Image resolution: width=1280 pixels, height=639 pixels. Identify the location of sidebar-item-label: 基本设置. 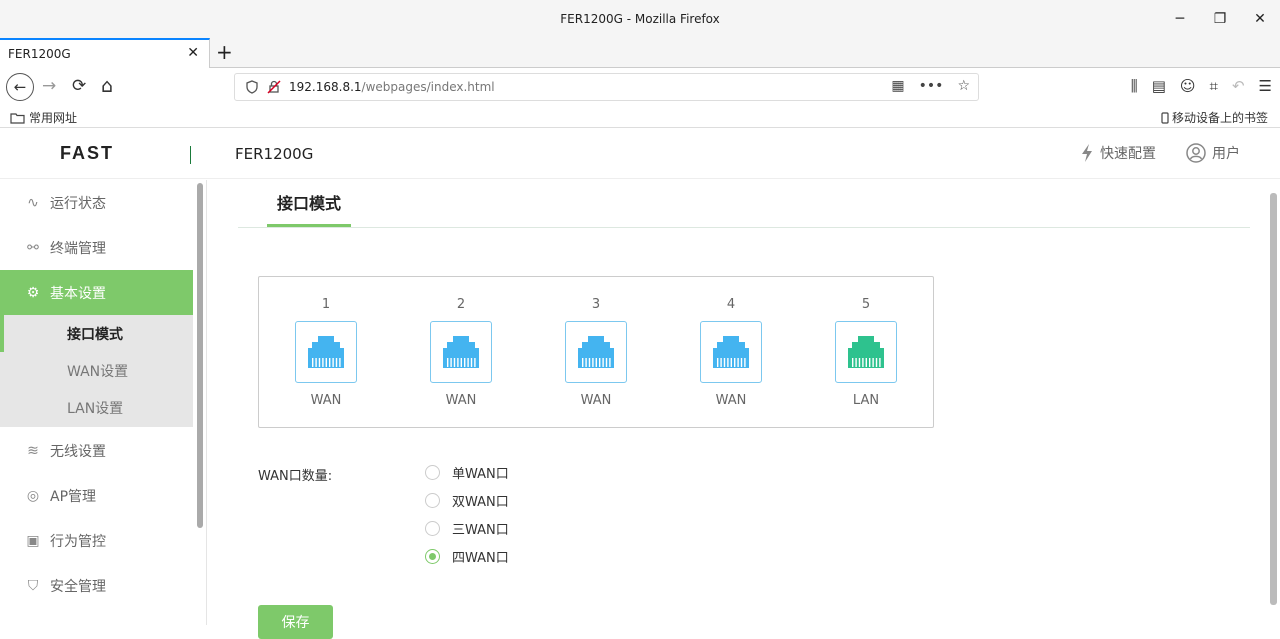
(78, 293).